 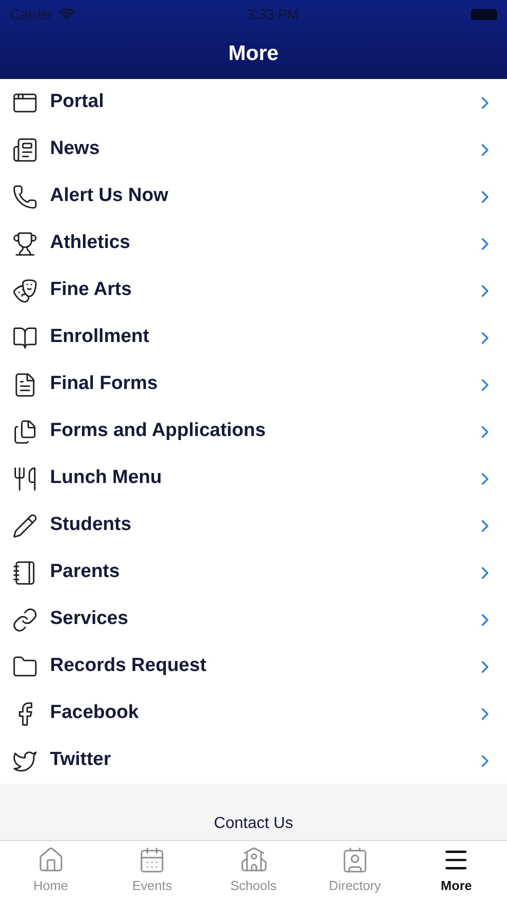 What do you see at coordinates (254, 824) in the screenshot?
I see `section-header-text: Contact Us` at bounding box center [254, 824].